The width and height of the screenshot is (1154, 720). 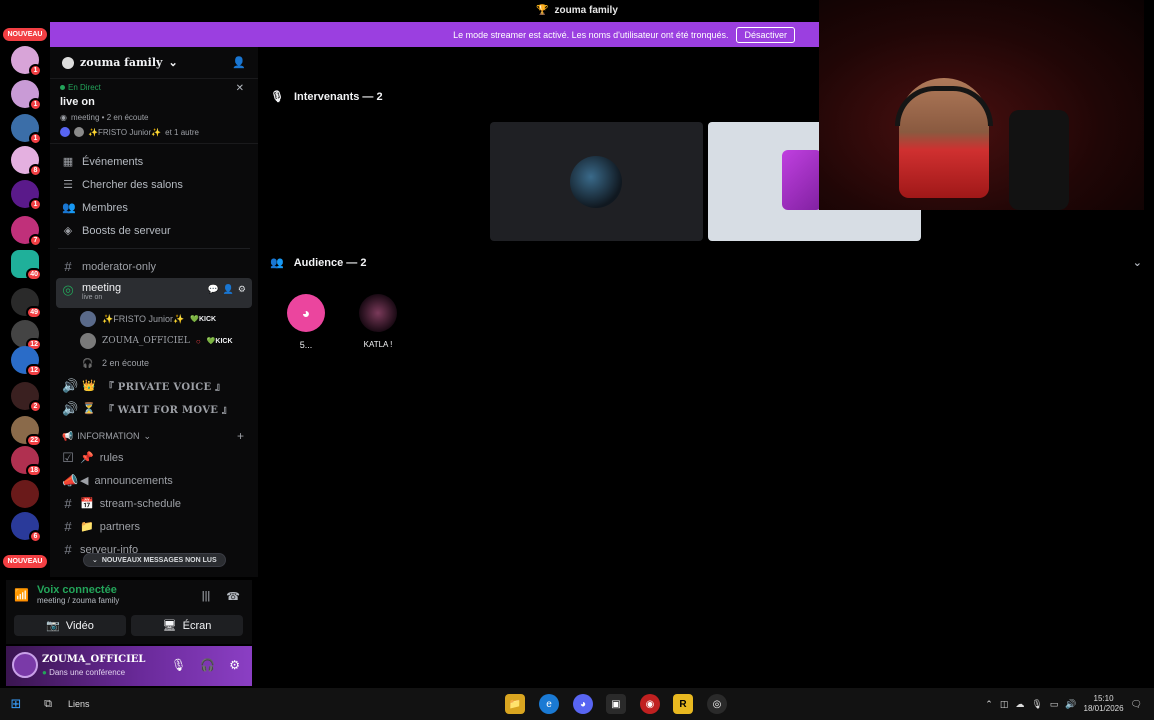 I want to click on signal-icon: 📶, so click(x=21, y=594).